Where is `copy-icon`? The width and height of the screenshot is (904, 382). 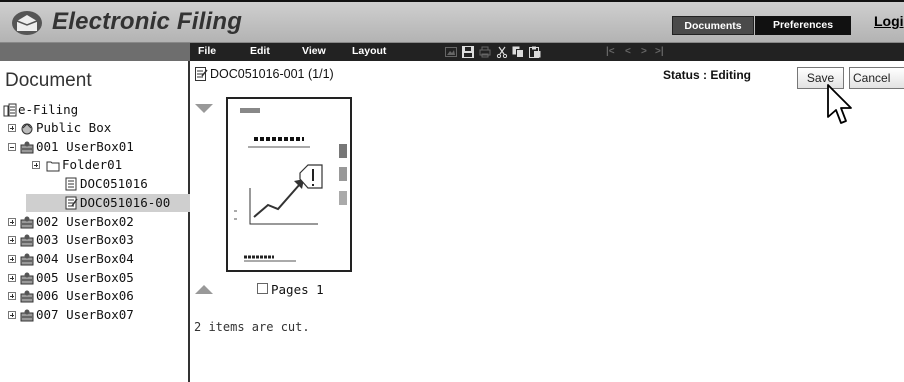 copy-icon is located at coordinates (518, 52).